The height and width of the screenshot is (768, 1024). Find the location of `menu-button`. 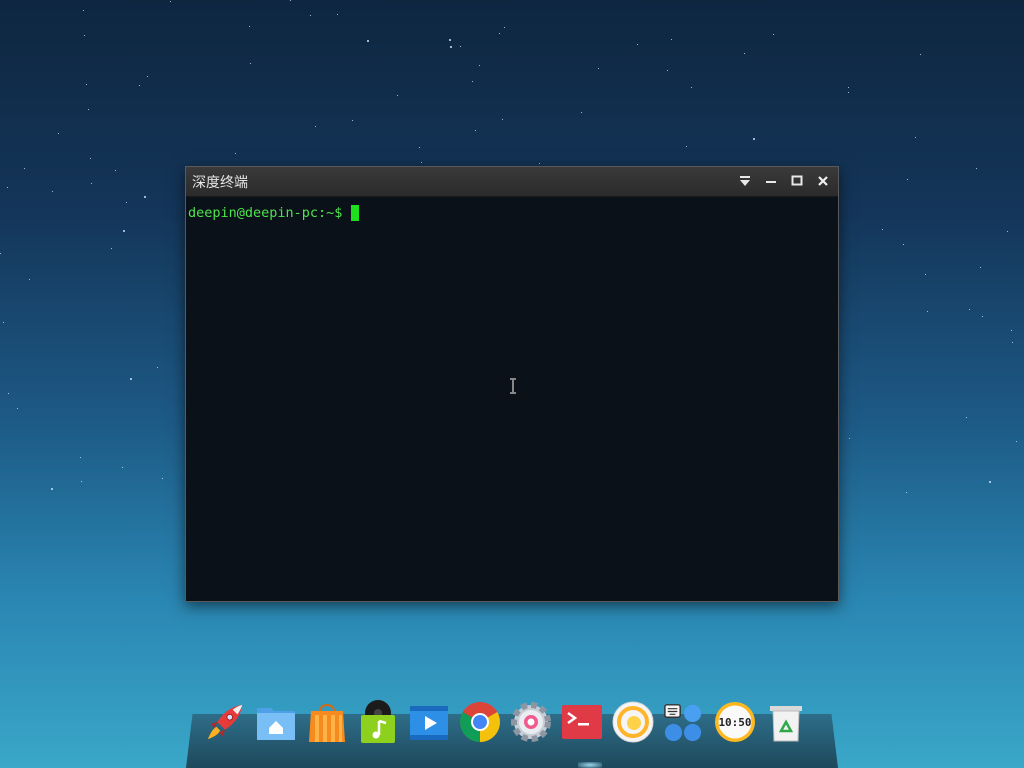

menu-button is located at coordinates (745, 181).